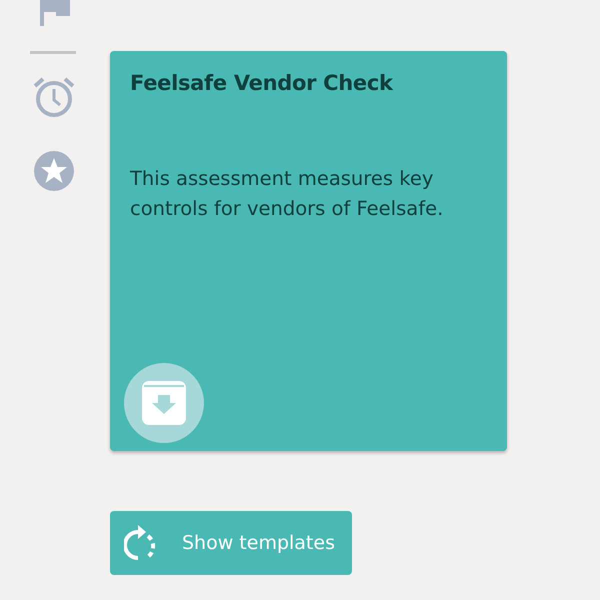  Describe the element at coordinates (262, 83) in the screenshot. I see `card-title: Feelsafe Vendor Check` at that location.